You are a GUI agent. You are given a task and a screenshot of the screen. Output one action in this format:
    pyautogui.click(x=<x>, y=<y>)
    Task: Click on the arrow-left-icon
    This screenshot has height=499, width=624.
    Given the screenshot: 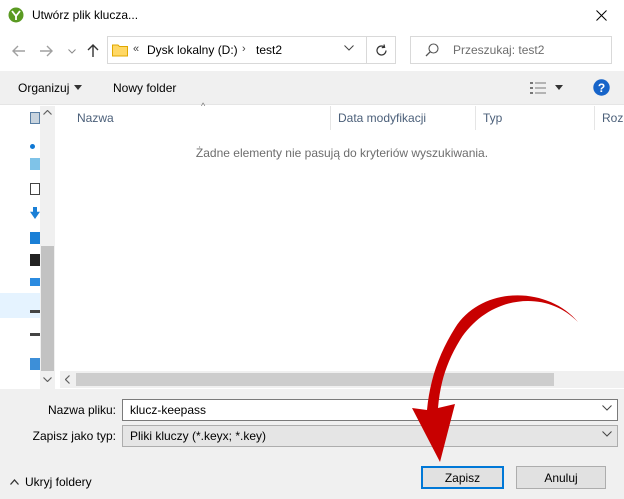 What is the action you would take?
    pyautogui.click(x=18, y=51)
    